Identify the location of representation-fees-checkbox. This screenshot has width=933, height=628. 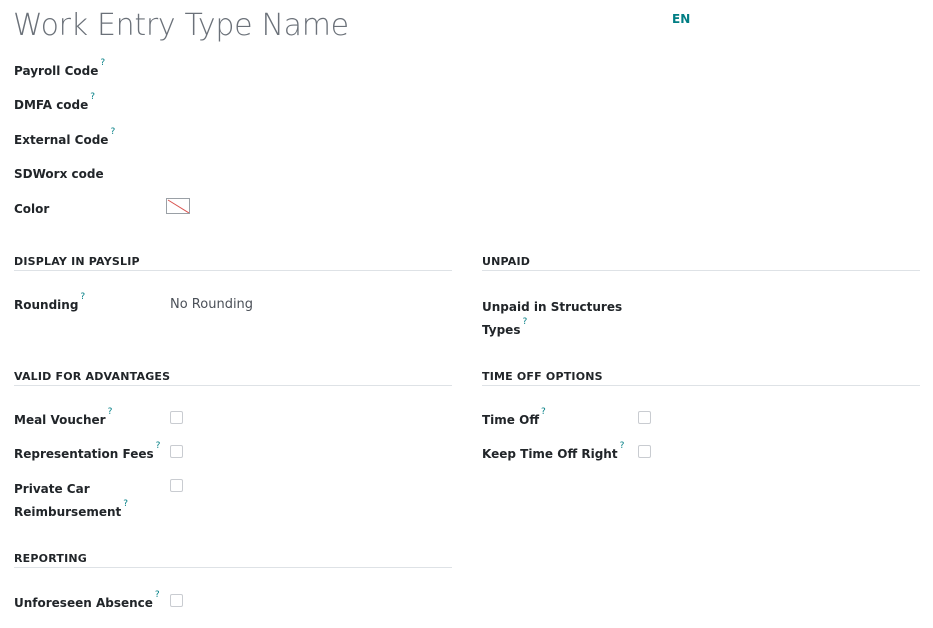
(176, 451).